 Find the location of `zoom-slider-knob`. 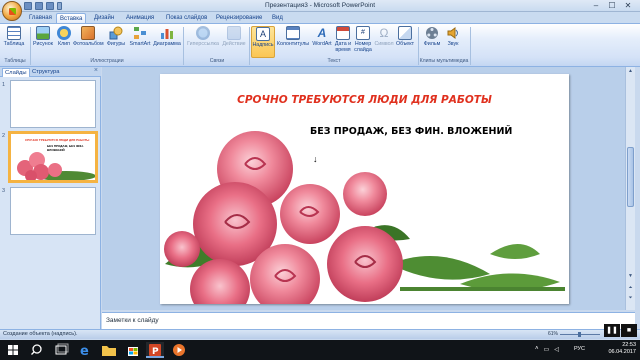

zoom-slider-knob is located at coordinates (579, 334).